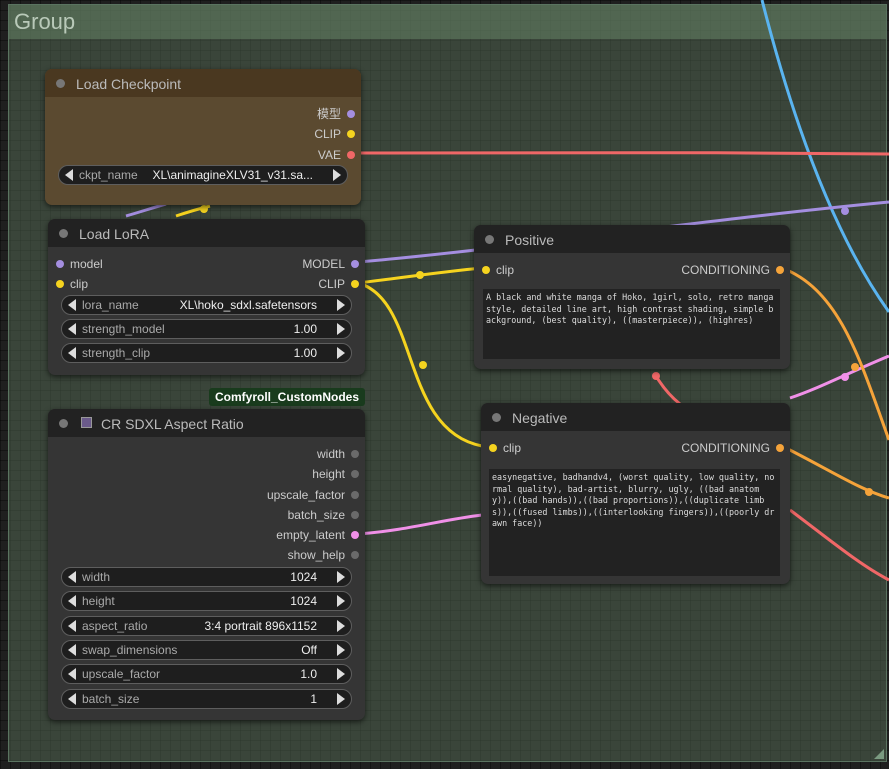 The image size is (889, 769). Describe the element at coordinates (331, 284) in the screenshot. I see `slot-label: CLIP` at that location.